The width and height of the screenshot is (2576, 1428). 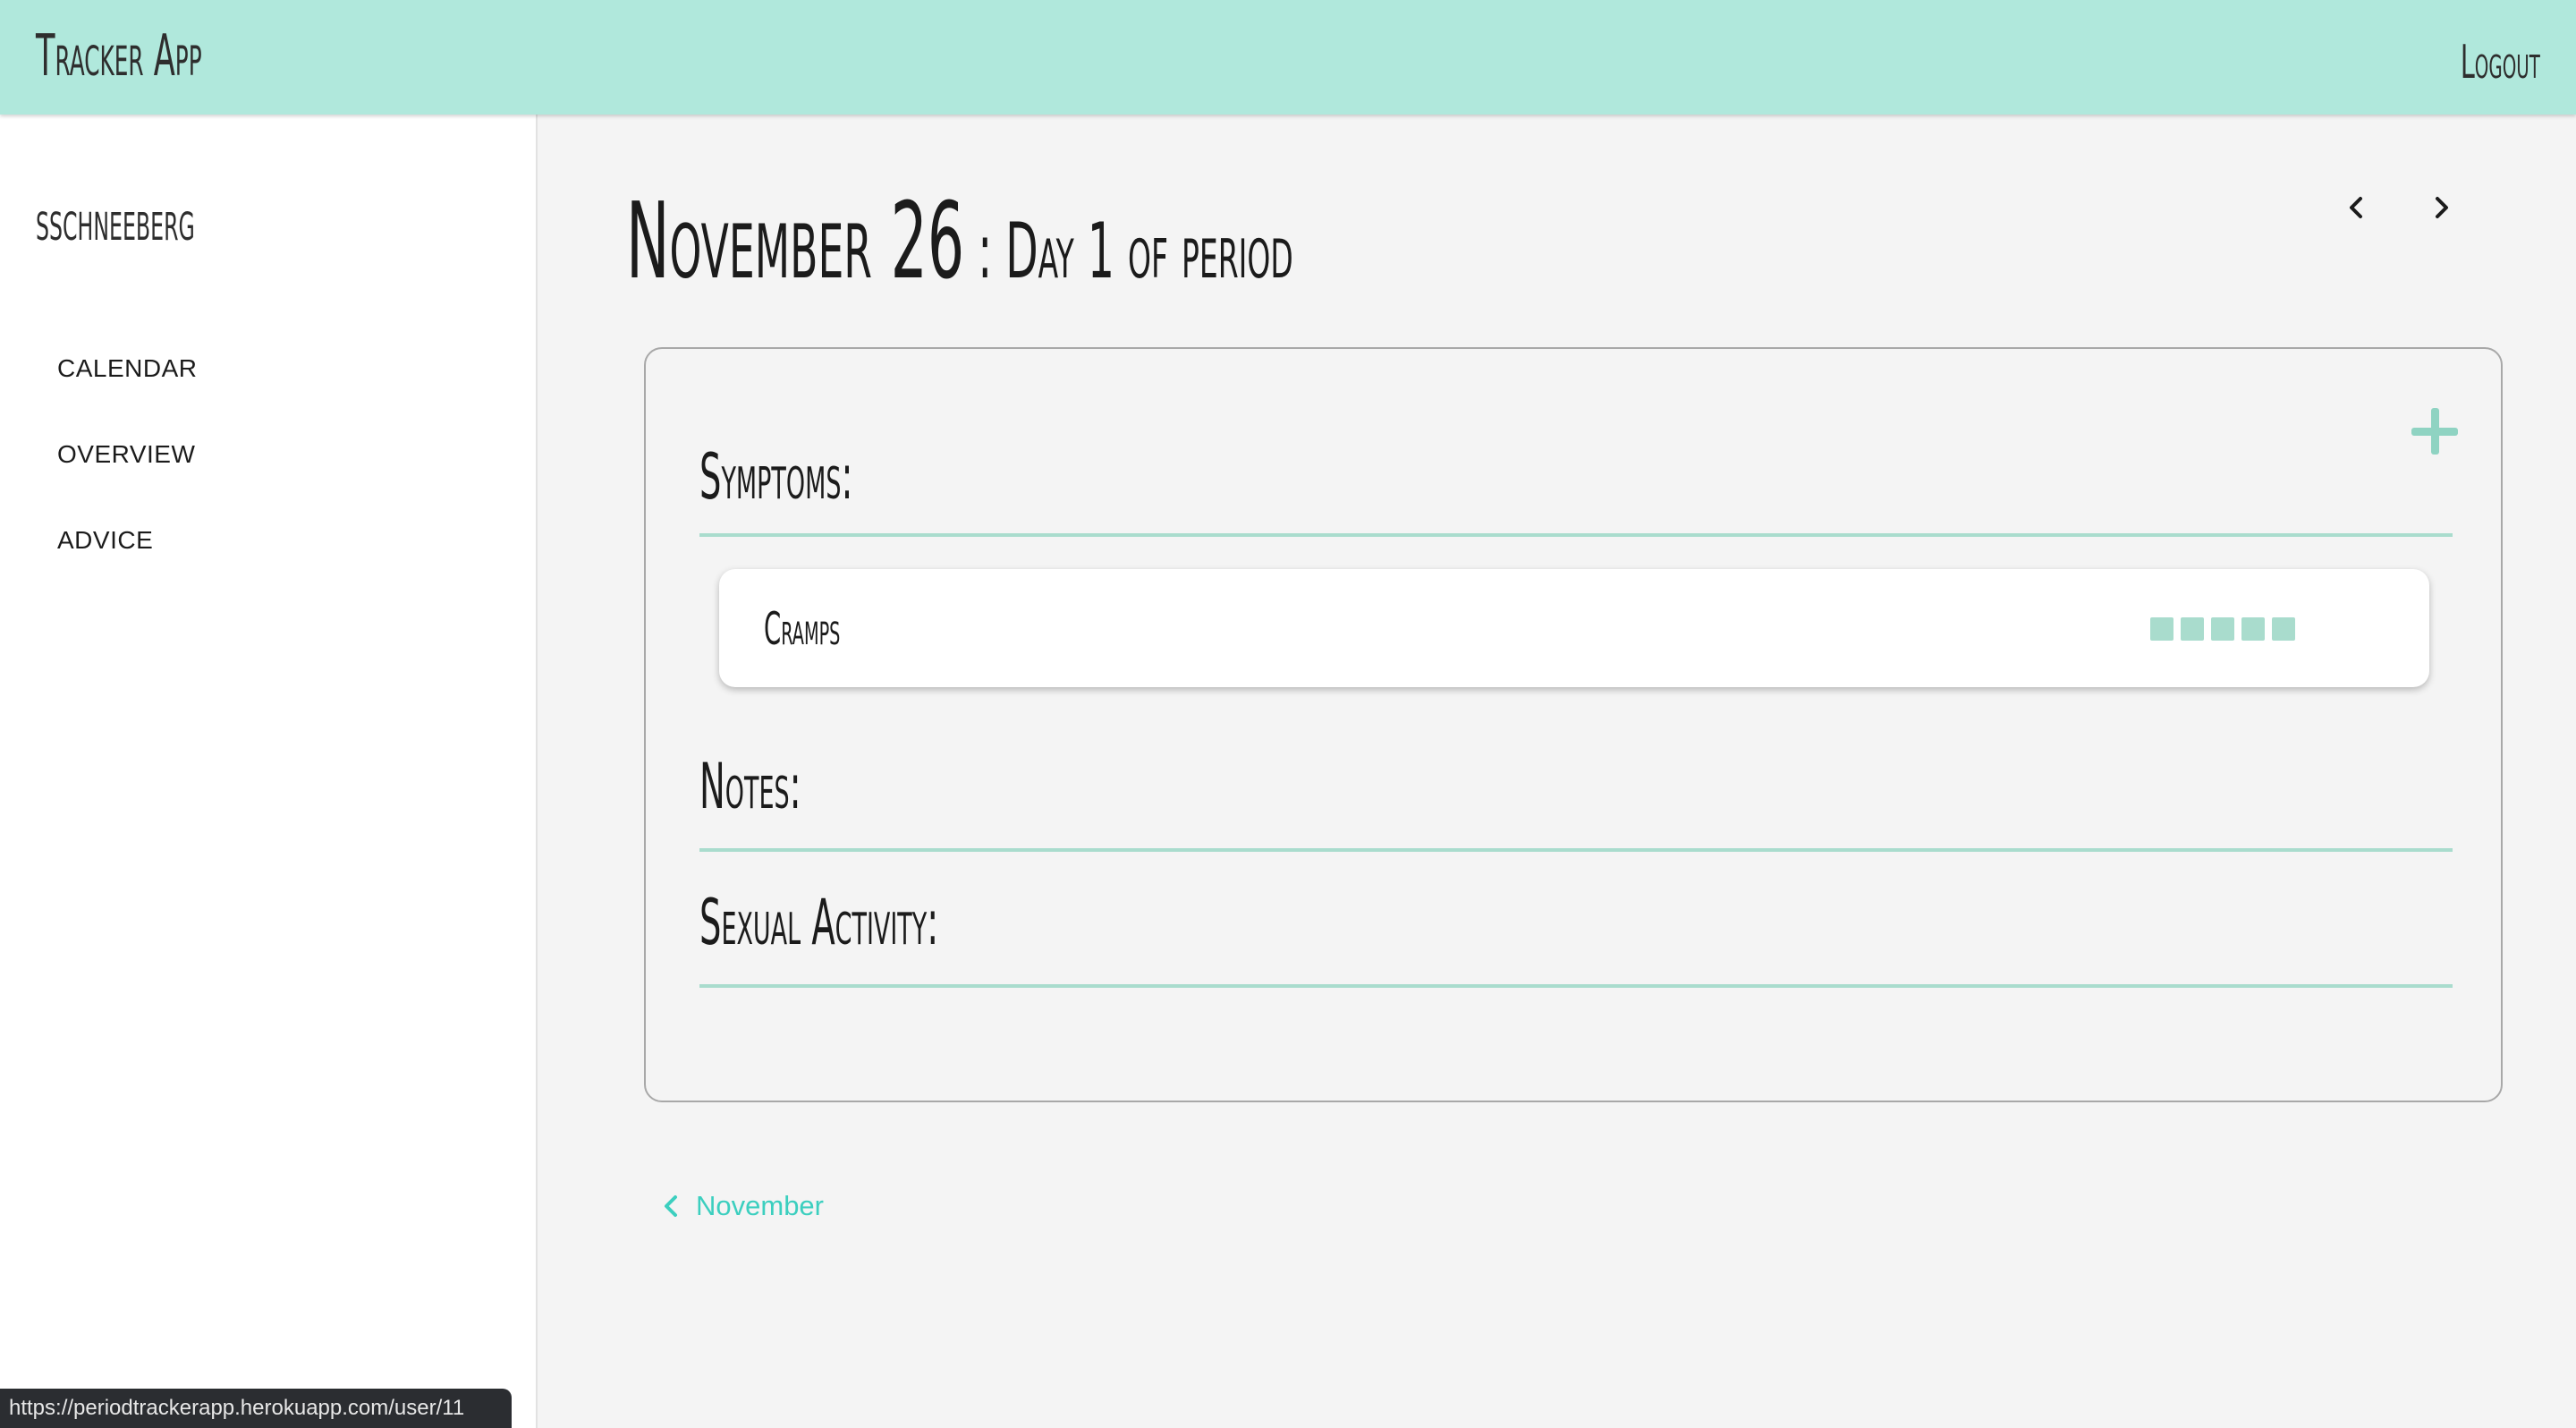 What do you see at coordinates (776, 477) in the screenshot?
I see `symptoms-heading: Symptoms:` at bounding box center [776, 477].